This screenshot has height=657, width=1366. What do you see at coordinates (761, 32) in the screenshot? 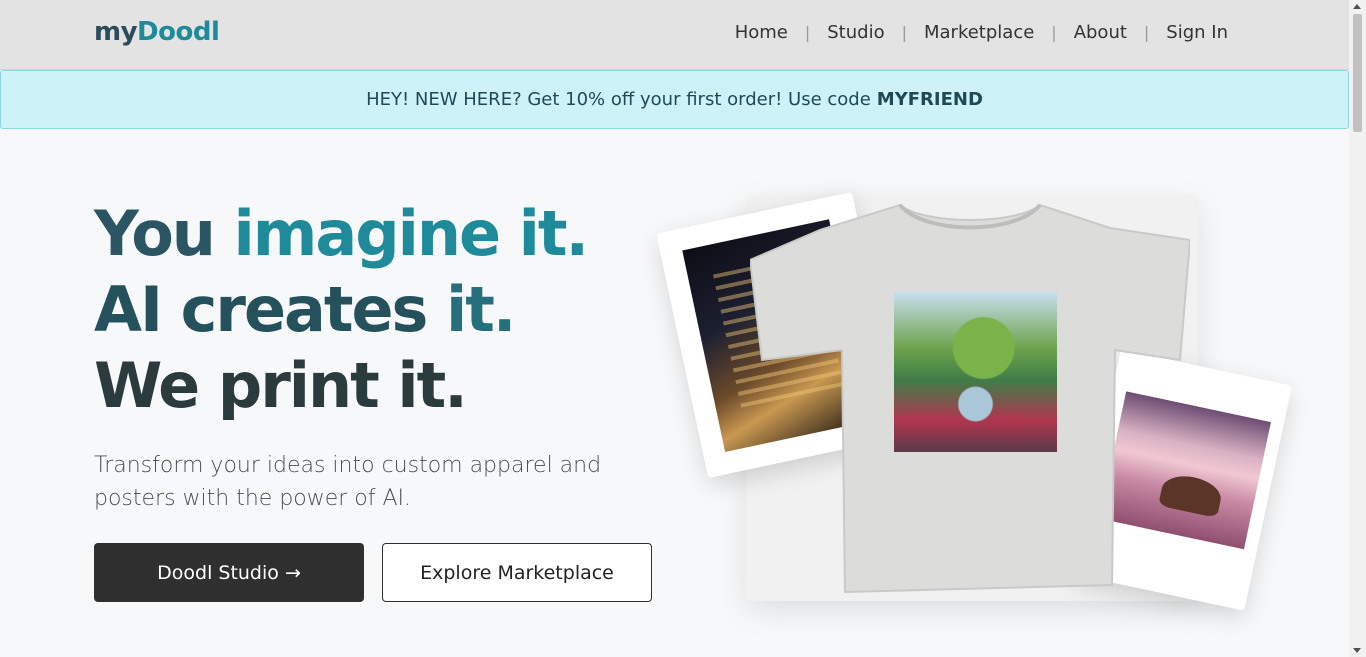
I see `nav-home: Home` at bounding box center [761, 32].